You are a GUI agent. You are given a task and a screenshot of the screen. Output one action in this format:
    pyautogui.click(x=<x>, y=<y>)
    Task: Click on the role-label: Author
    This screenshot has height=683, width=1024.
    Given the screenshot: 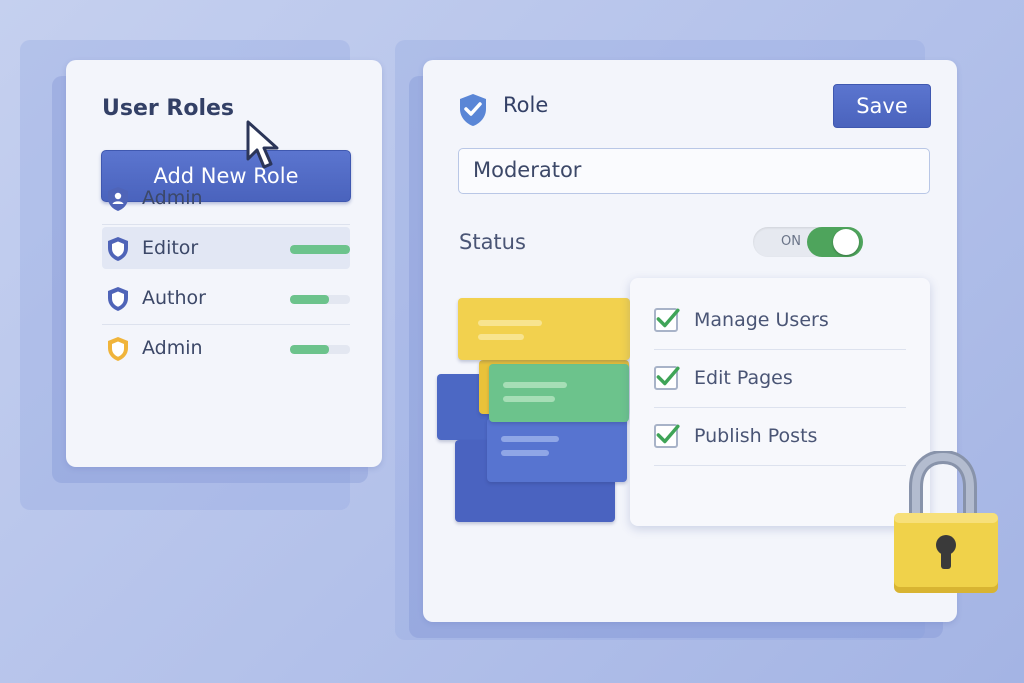 What is the action you would take?
    pyautogui.click(x=174, y=298)
    